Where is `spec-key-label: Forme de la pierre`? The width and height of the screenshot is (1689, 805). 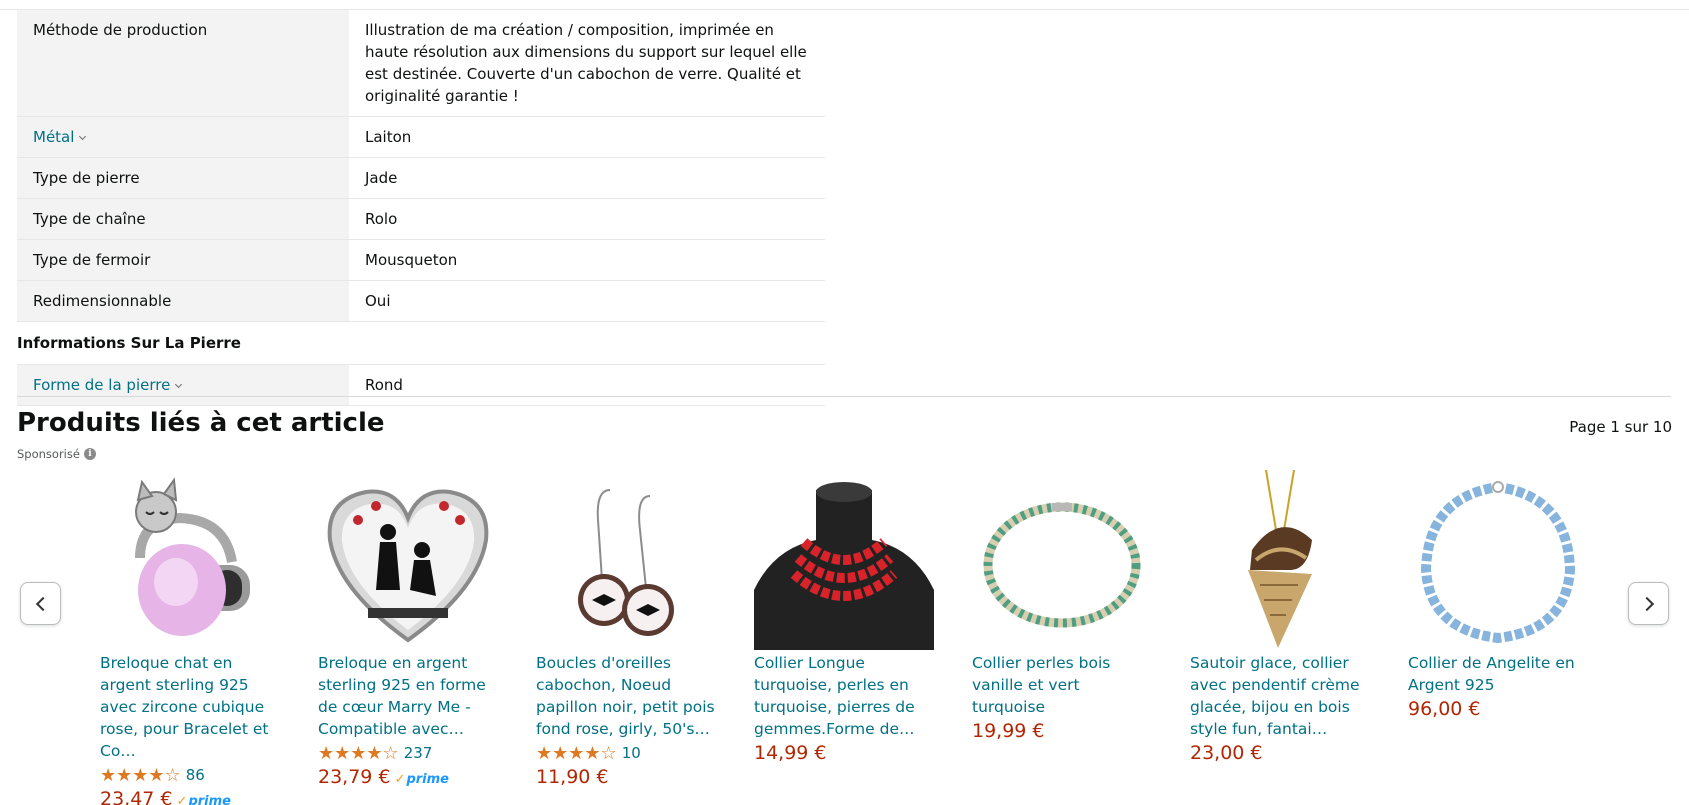
spec-key-label: Forme de la pierre is located at coordinates (102, 385).